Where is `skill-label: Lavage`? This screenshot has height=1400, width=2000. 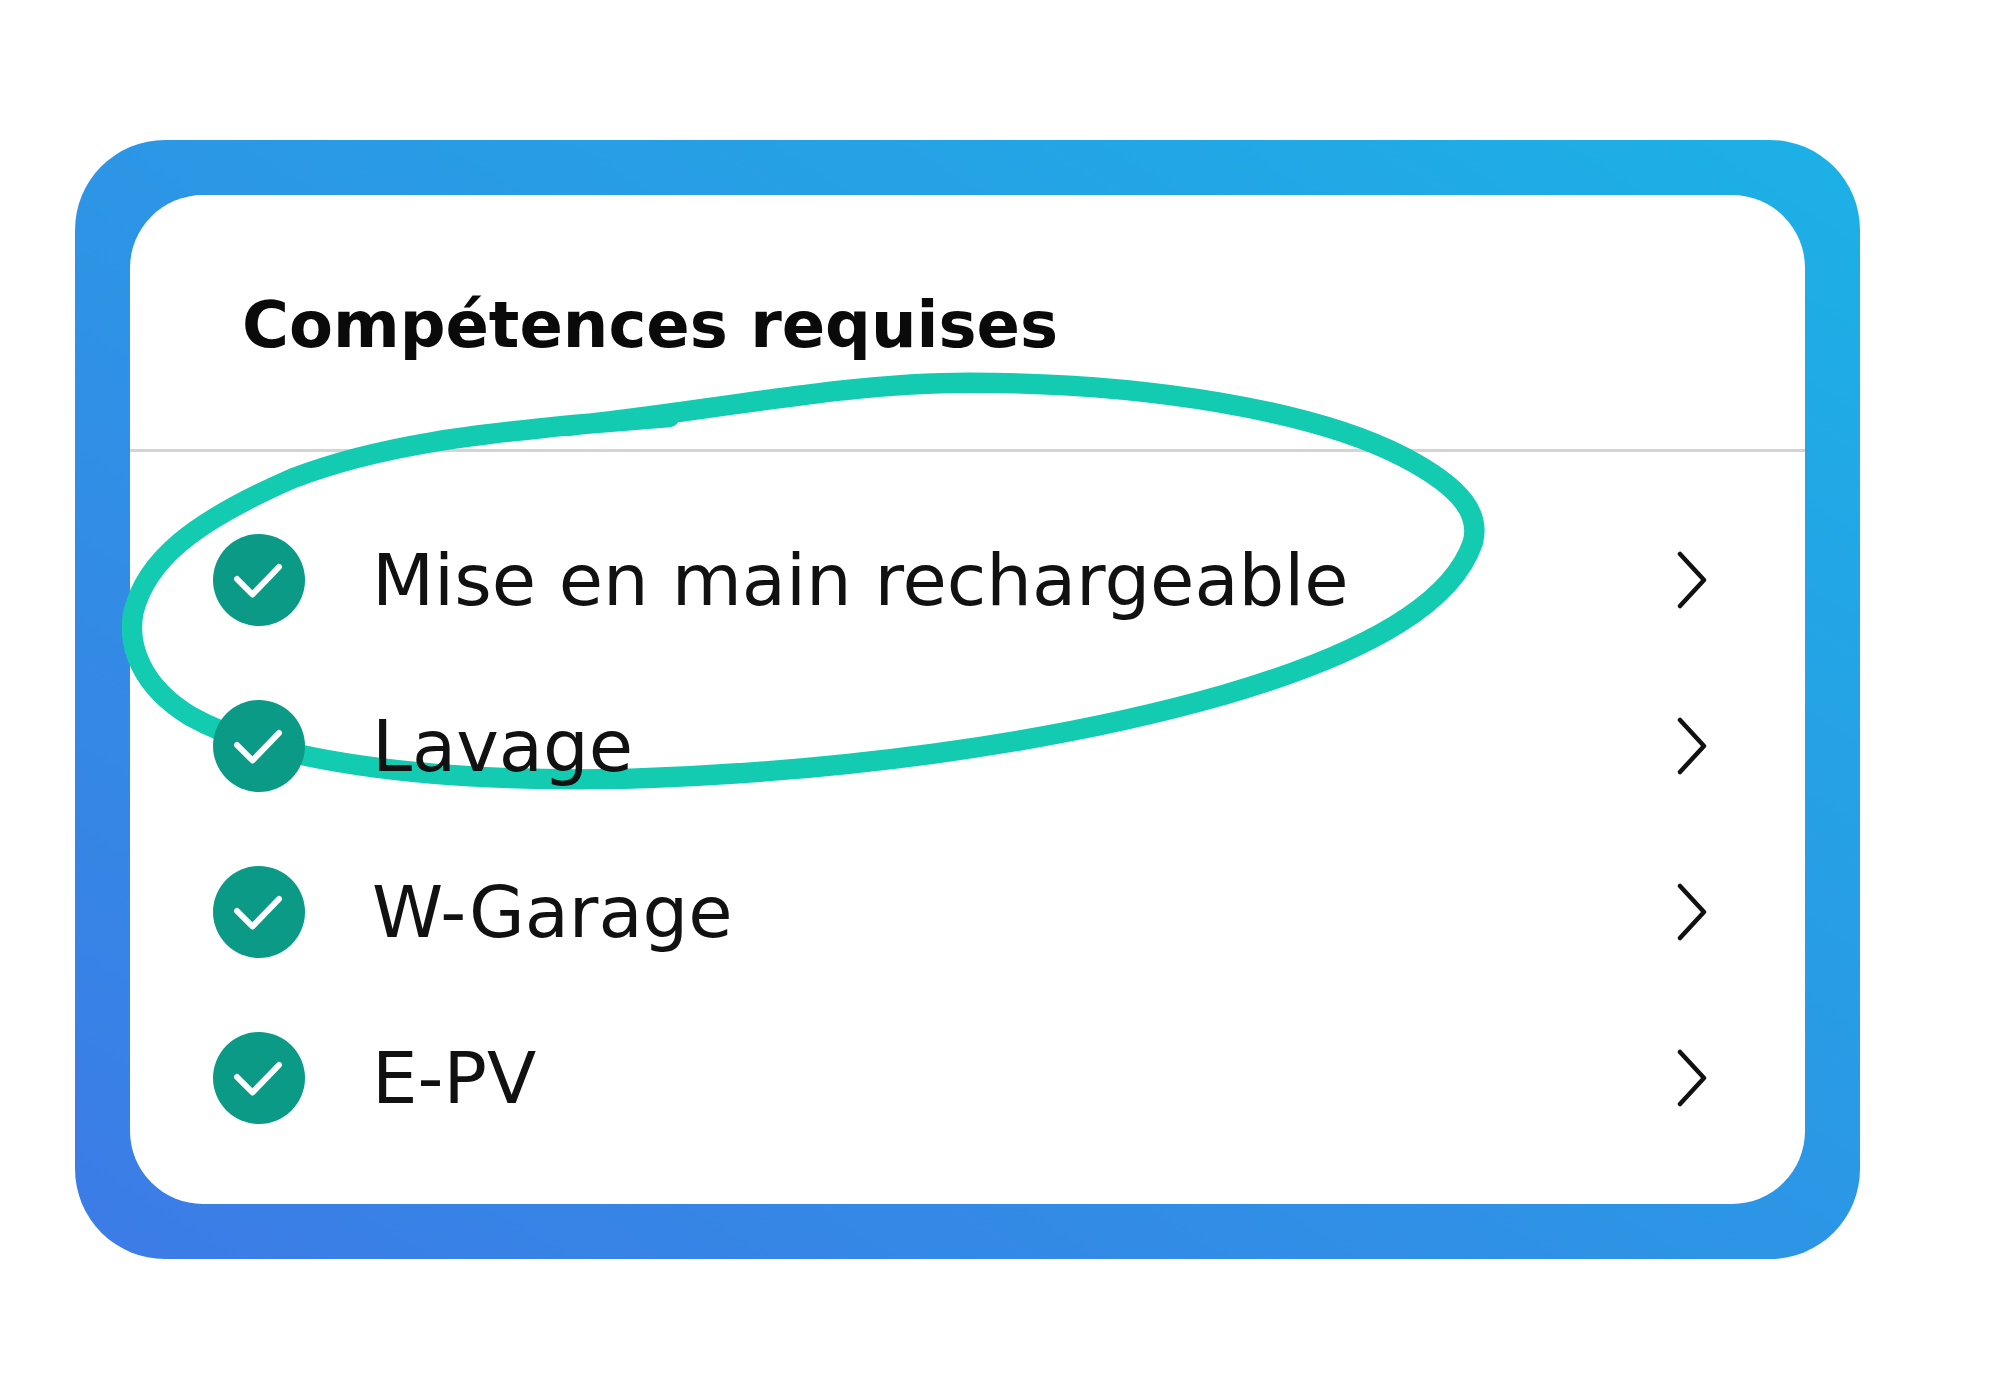 skill-label: Lavage is located at coordinates (502, 746).